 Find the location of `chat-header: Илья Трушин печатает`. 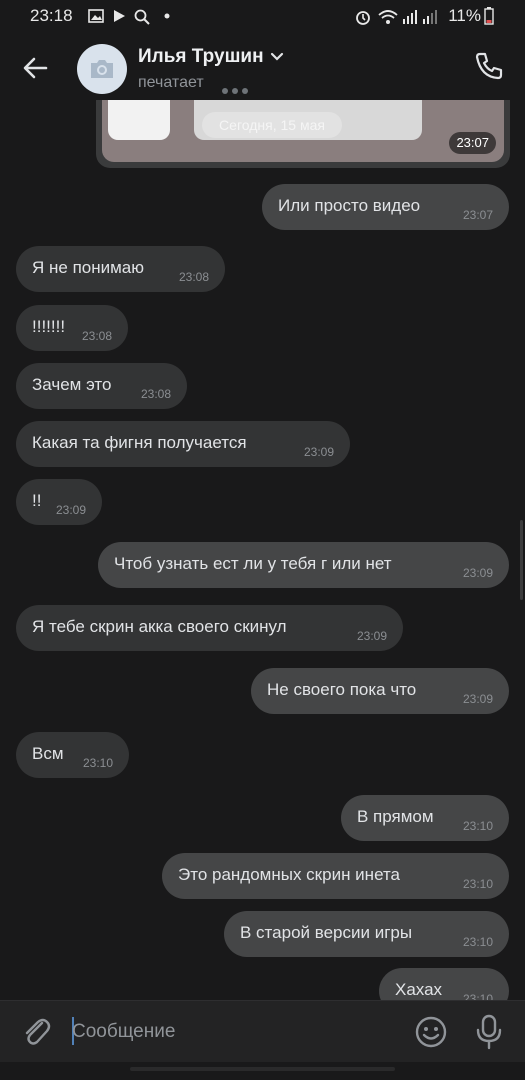

chat-header: Илья Трушин печатает is located at coordinates (262, 67).